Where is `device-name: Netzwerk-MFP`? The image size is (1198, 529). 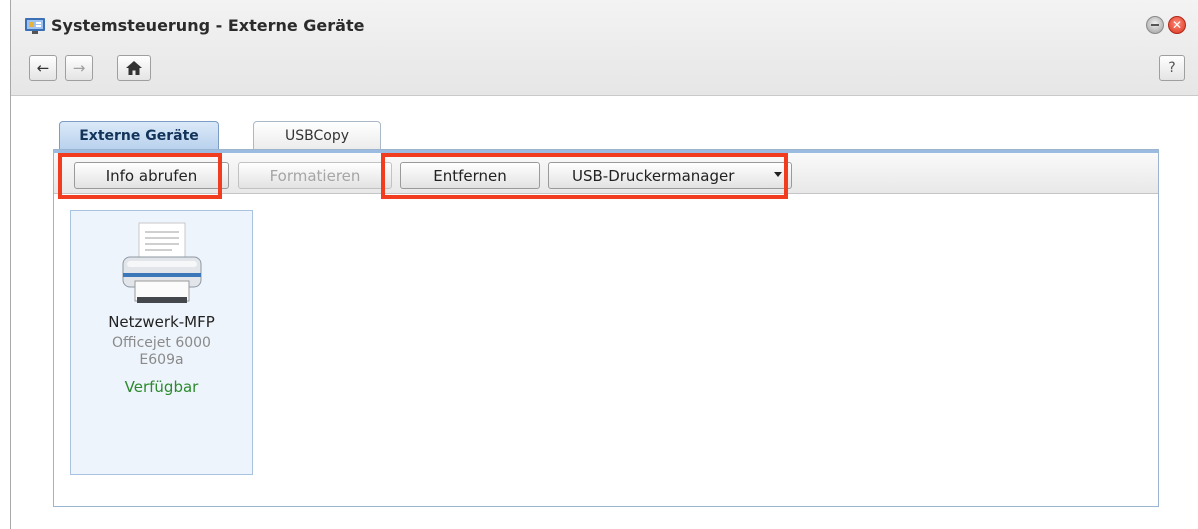 device-name: Netzwerk-MFP is located at coordinates (161, 322).